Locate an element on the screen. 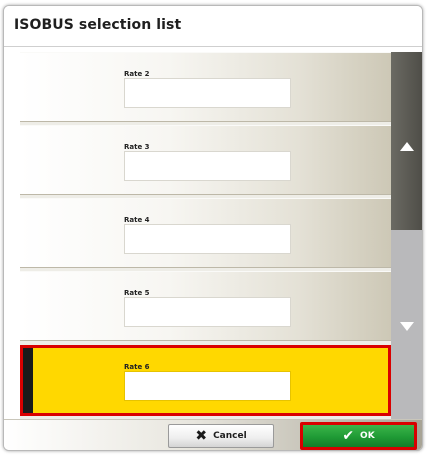 The image size is (428, 455). scroll-up-icon is located at coordinates (407, 146).